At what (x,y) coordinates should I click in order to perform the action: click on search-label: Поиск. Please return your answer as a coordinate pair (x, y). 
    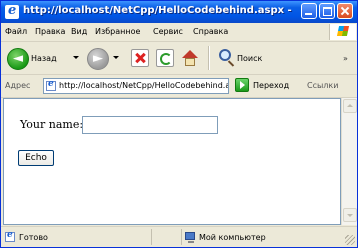
    Looking at the image, I should click on (249, 58).